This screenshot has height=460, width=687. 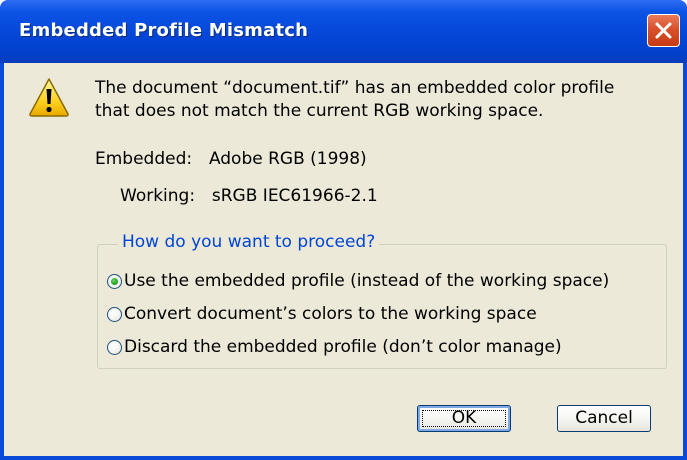 What do you see at coordinates (144, 159) in the screenshot?
I see `embedded-label: Embedded:` at bounding box center [144, 159].